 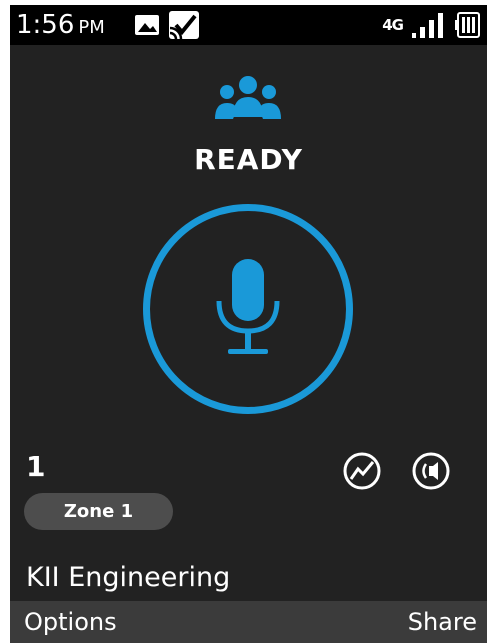 What do you see at coordinates (393, 25) in the screenshot?
I see `network-type-label: 4G` at bounding box center [393, 25].